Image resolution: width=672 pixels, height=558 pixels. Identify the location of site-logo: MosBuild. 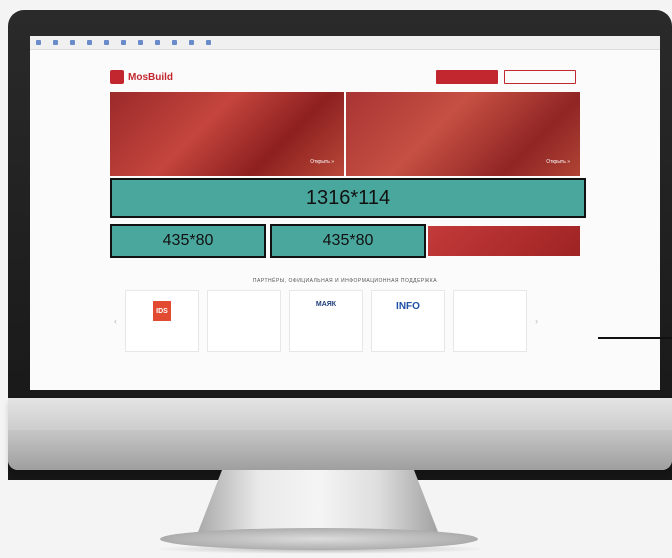
(141, 77).